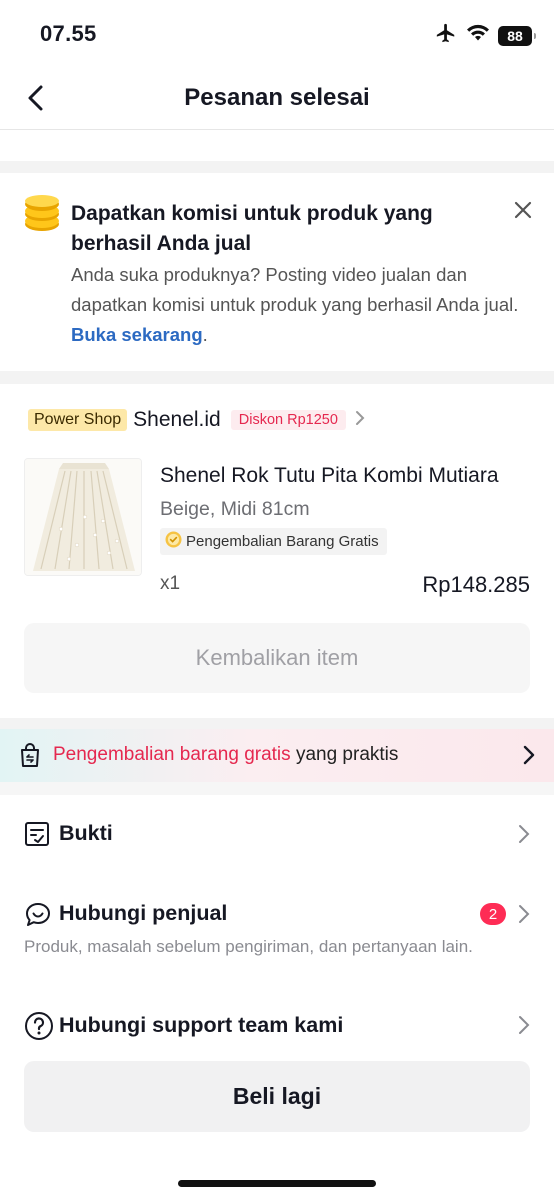 The width and height of the screenshot is (554, 1200). I want to click on coin-stack-icon, so click(42, 216).